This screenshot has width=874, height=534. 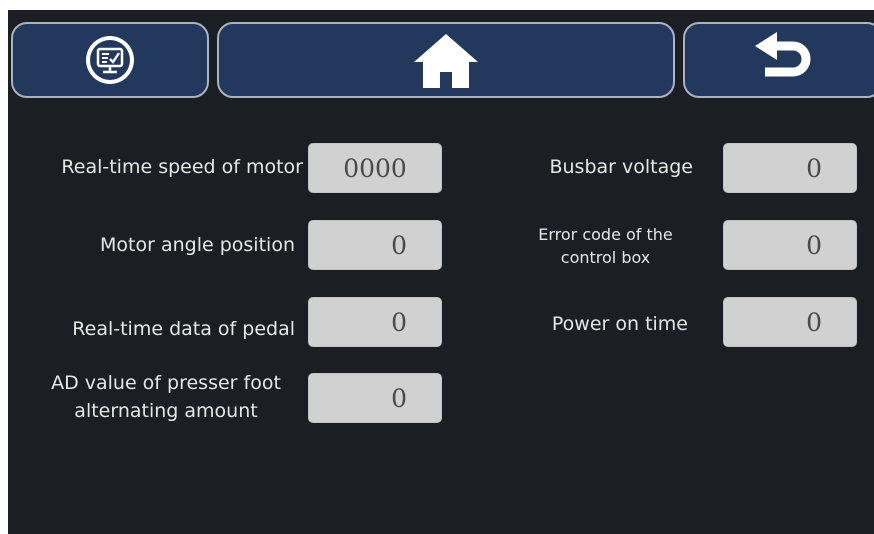 What do you see at coordinates (790, 322) in the screenshot?
I see `power-on-time-value: 0` at bounding box center [790, 322].